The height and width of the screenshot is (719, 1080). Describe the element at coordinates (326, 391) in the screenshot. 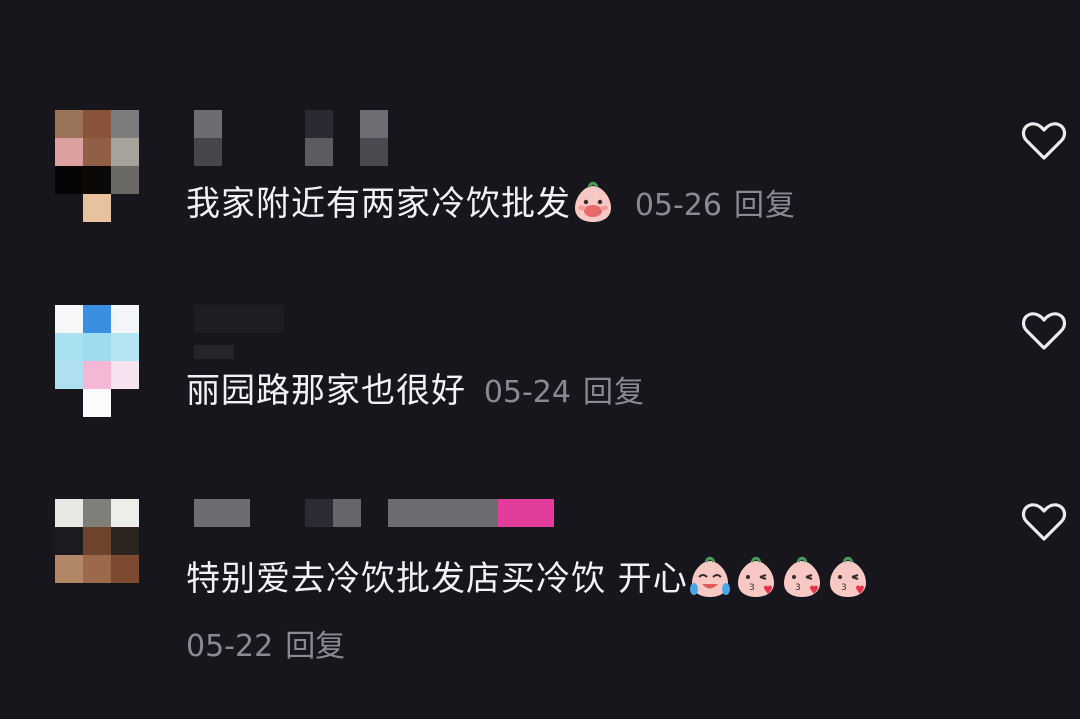

I see `comment-text: 丽园路那家也很好` at that location.